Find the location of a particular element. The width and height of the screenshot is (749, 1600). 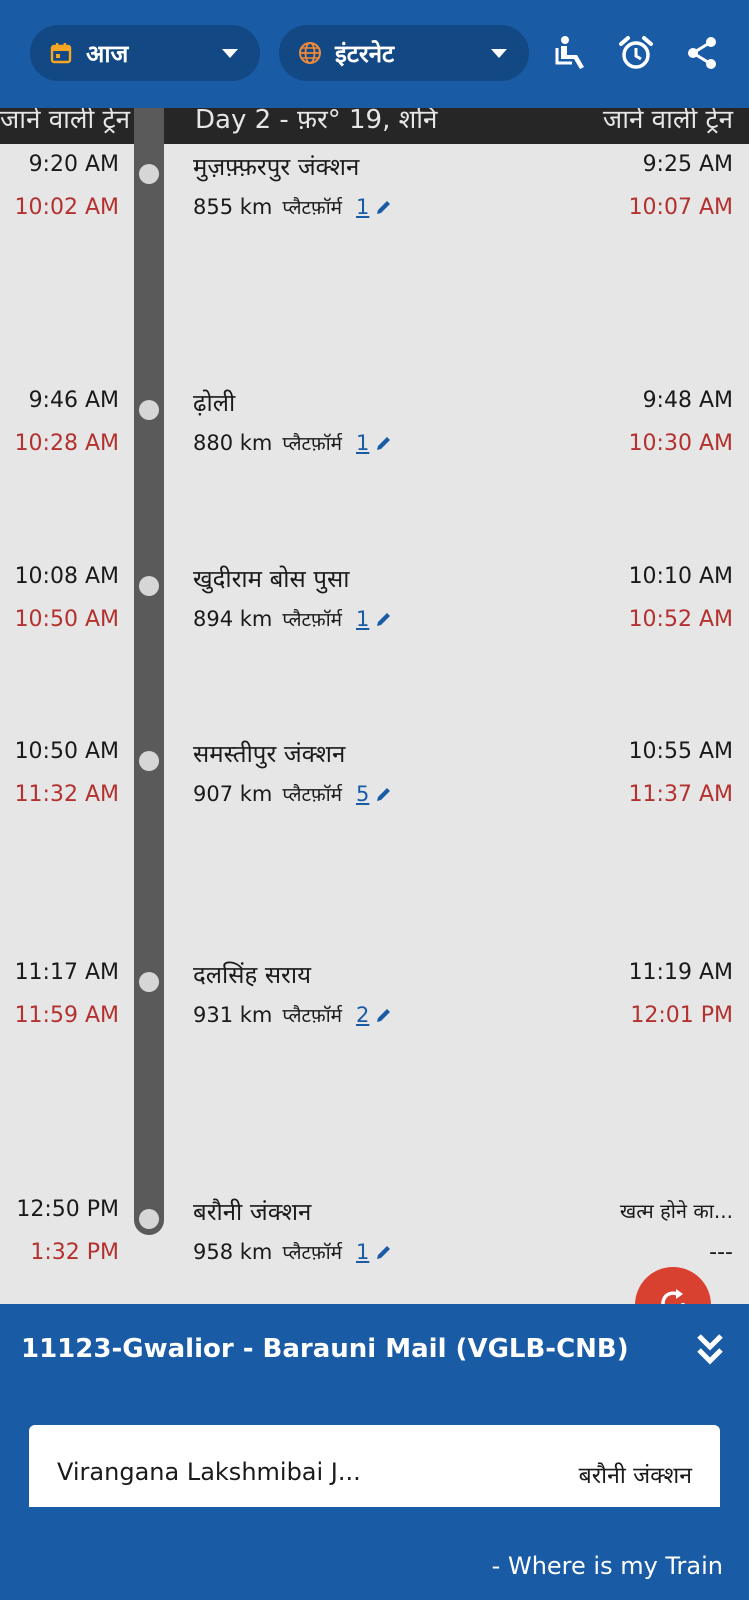

station-name: दलसिंह सराय is located at coordinates (252, 975).